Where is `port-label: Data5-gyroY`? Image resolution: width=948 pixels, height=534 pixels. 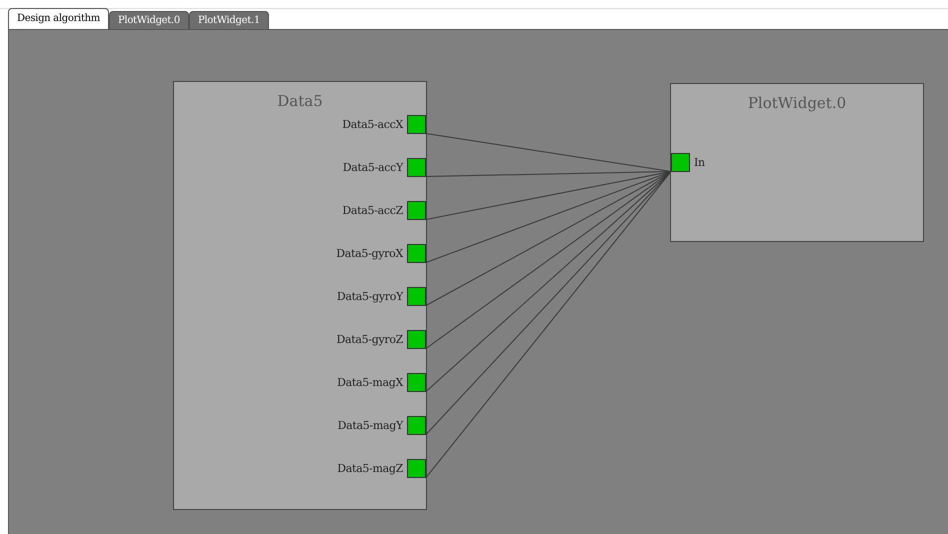 port-label: Data5-gyroY is located at coordinates (369, 296).